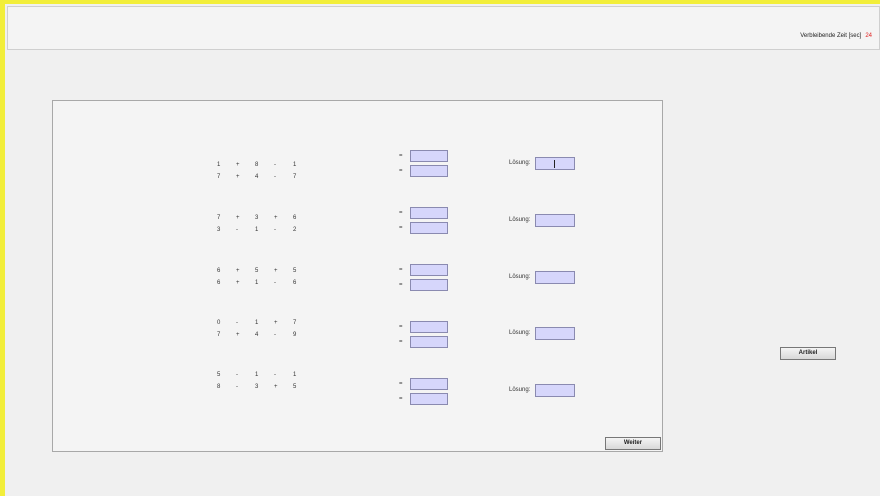 This screenshot has width=880, height=496. I want to click on task-row-1: 1 +8-1 7 +4-7 = = Lösung:, so click(357, 179).